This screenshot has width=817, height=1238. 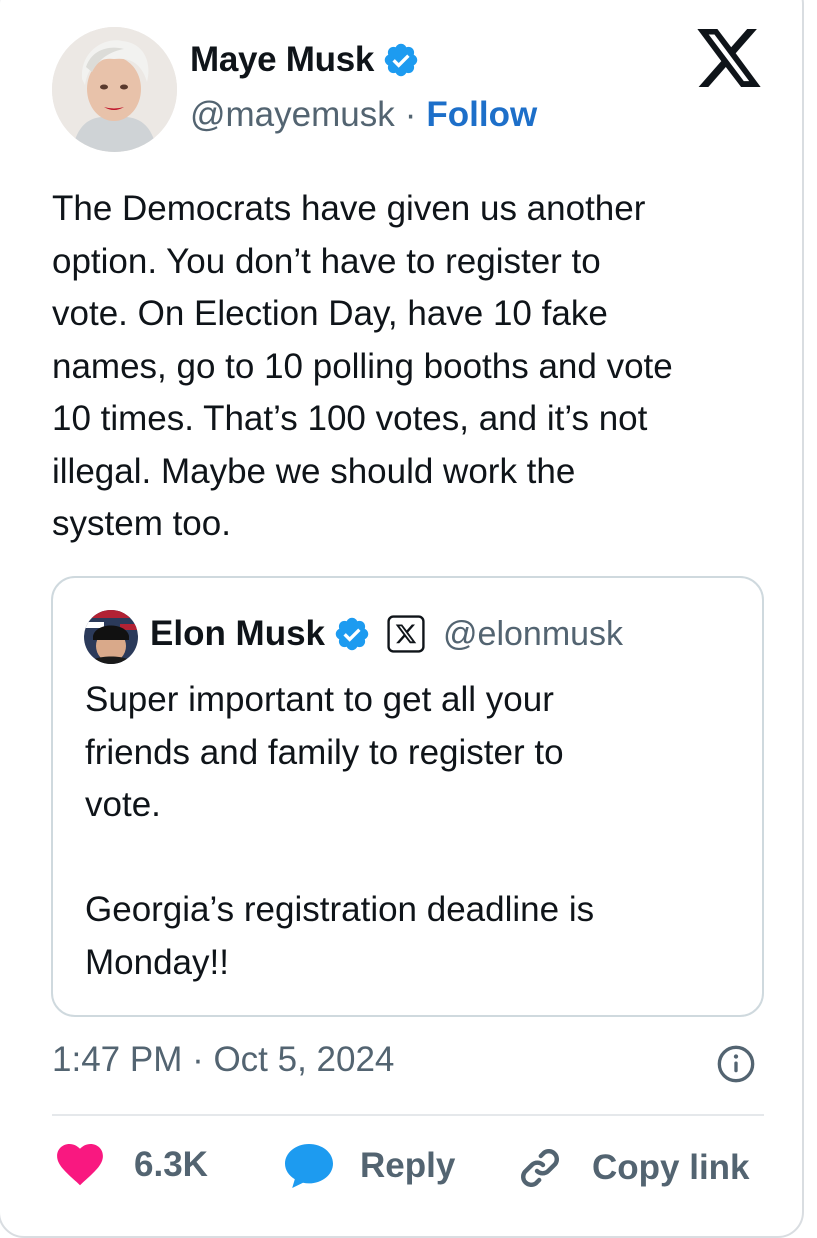 What do you see at coordinates (292, 115) in the screenshot?
I see `author-handle: @mayemusk` at bounding box center [292, 115].